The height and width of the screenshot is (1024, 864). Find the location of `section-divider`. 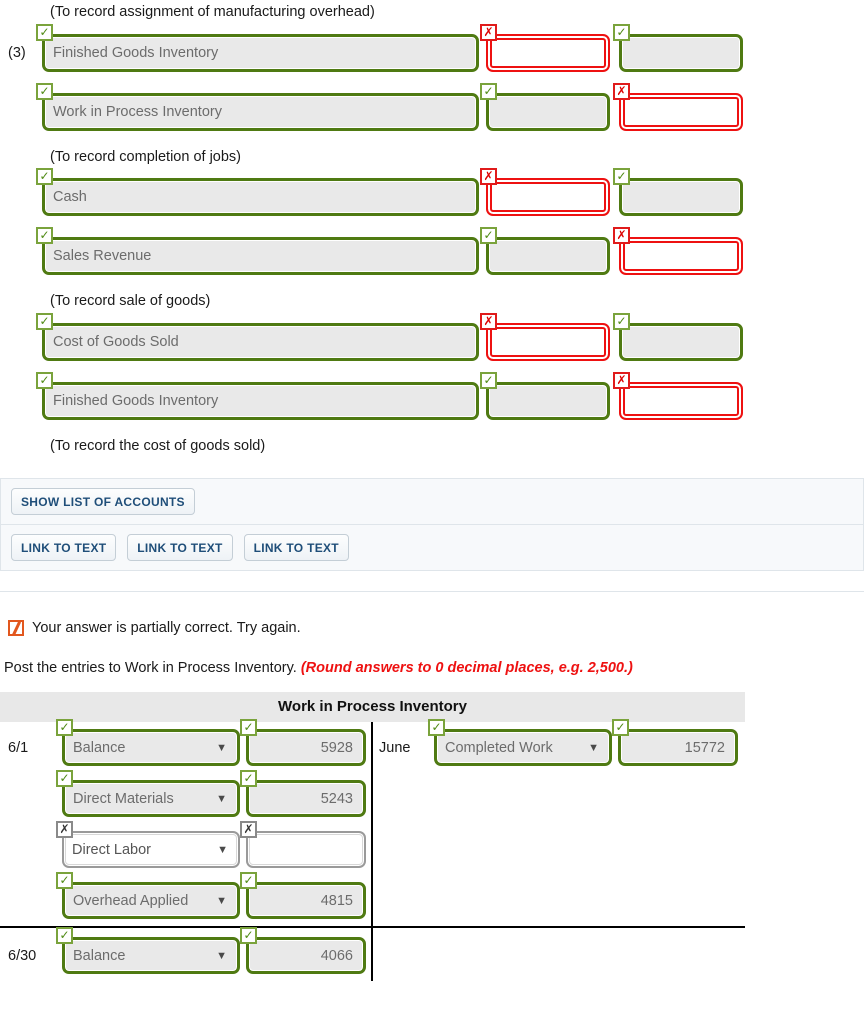

section-divider is located at coordinates (432, 594).